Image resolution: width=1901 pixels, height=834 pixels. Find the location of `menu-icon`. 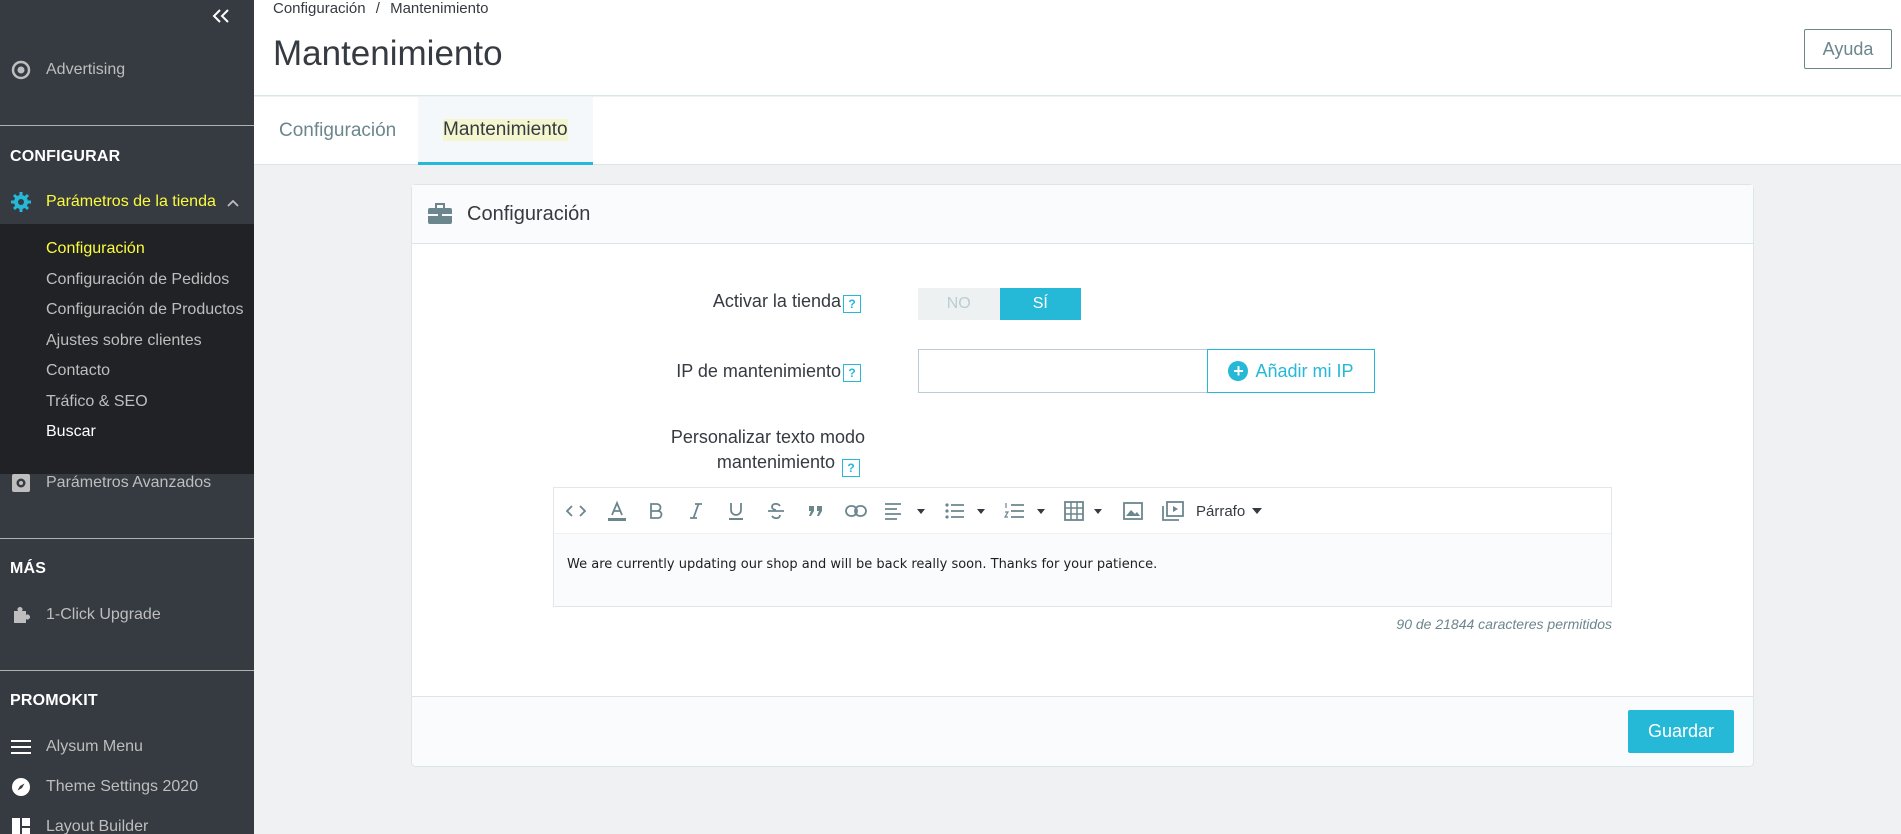

menu-icon is located at coordinates (21, 747).